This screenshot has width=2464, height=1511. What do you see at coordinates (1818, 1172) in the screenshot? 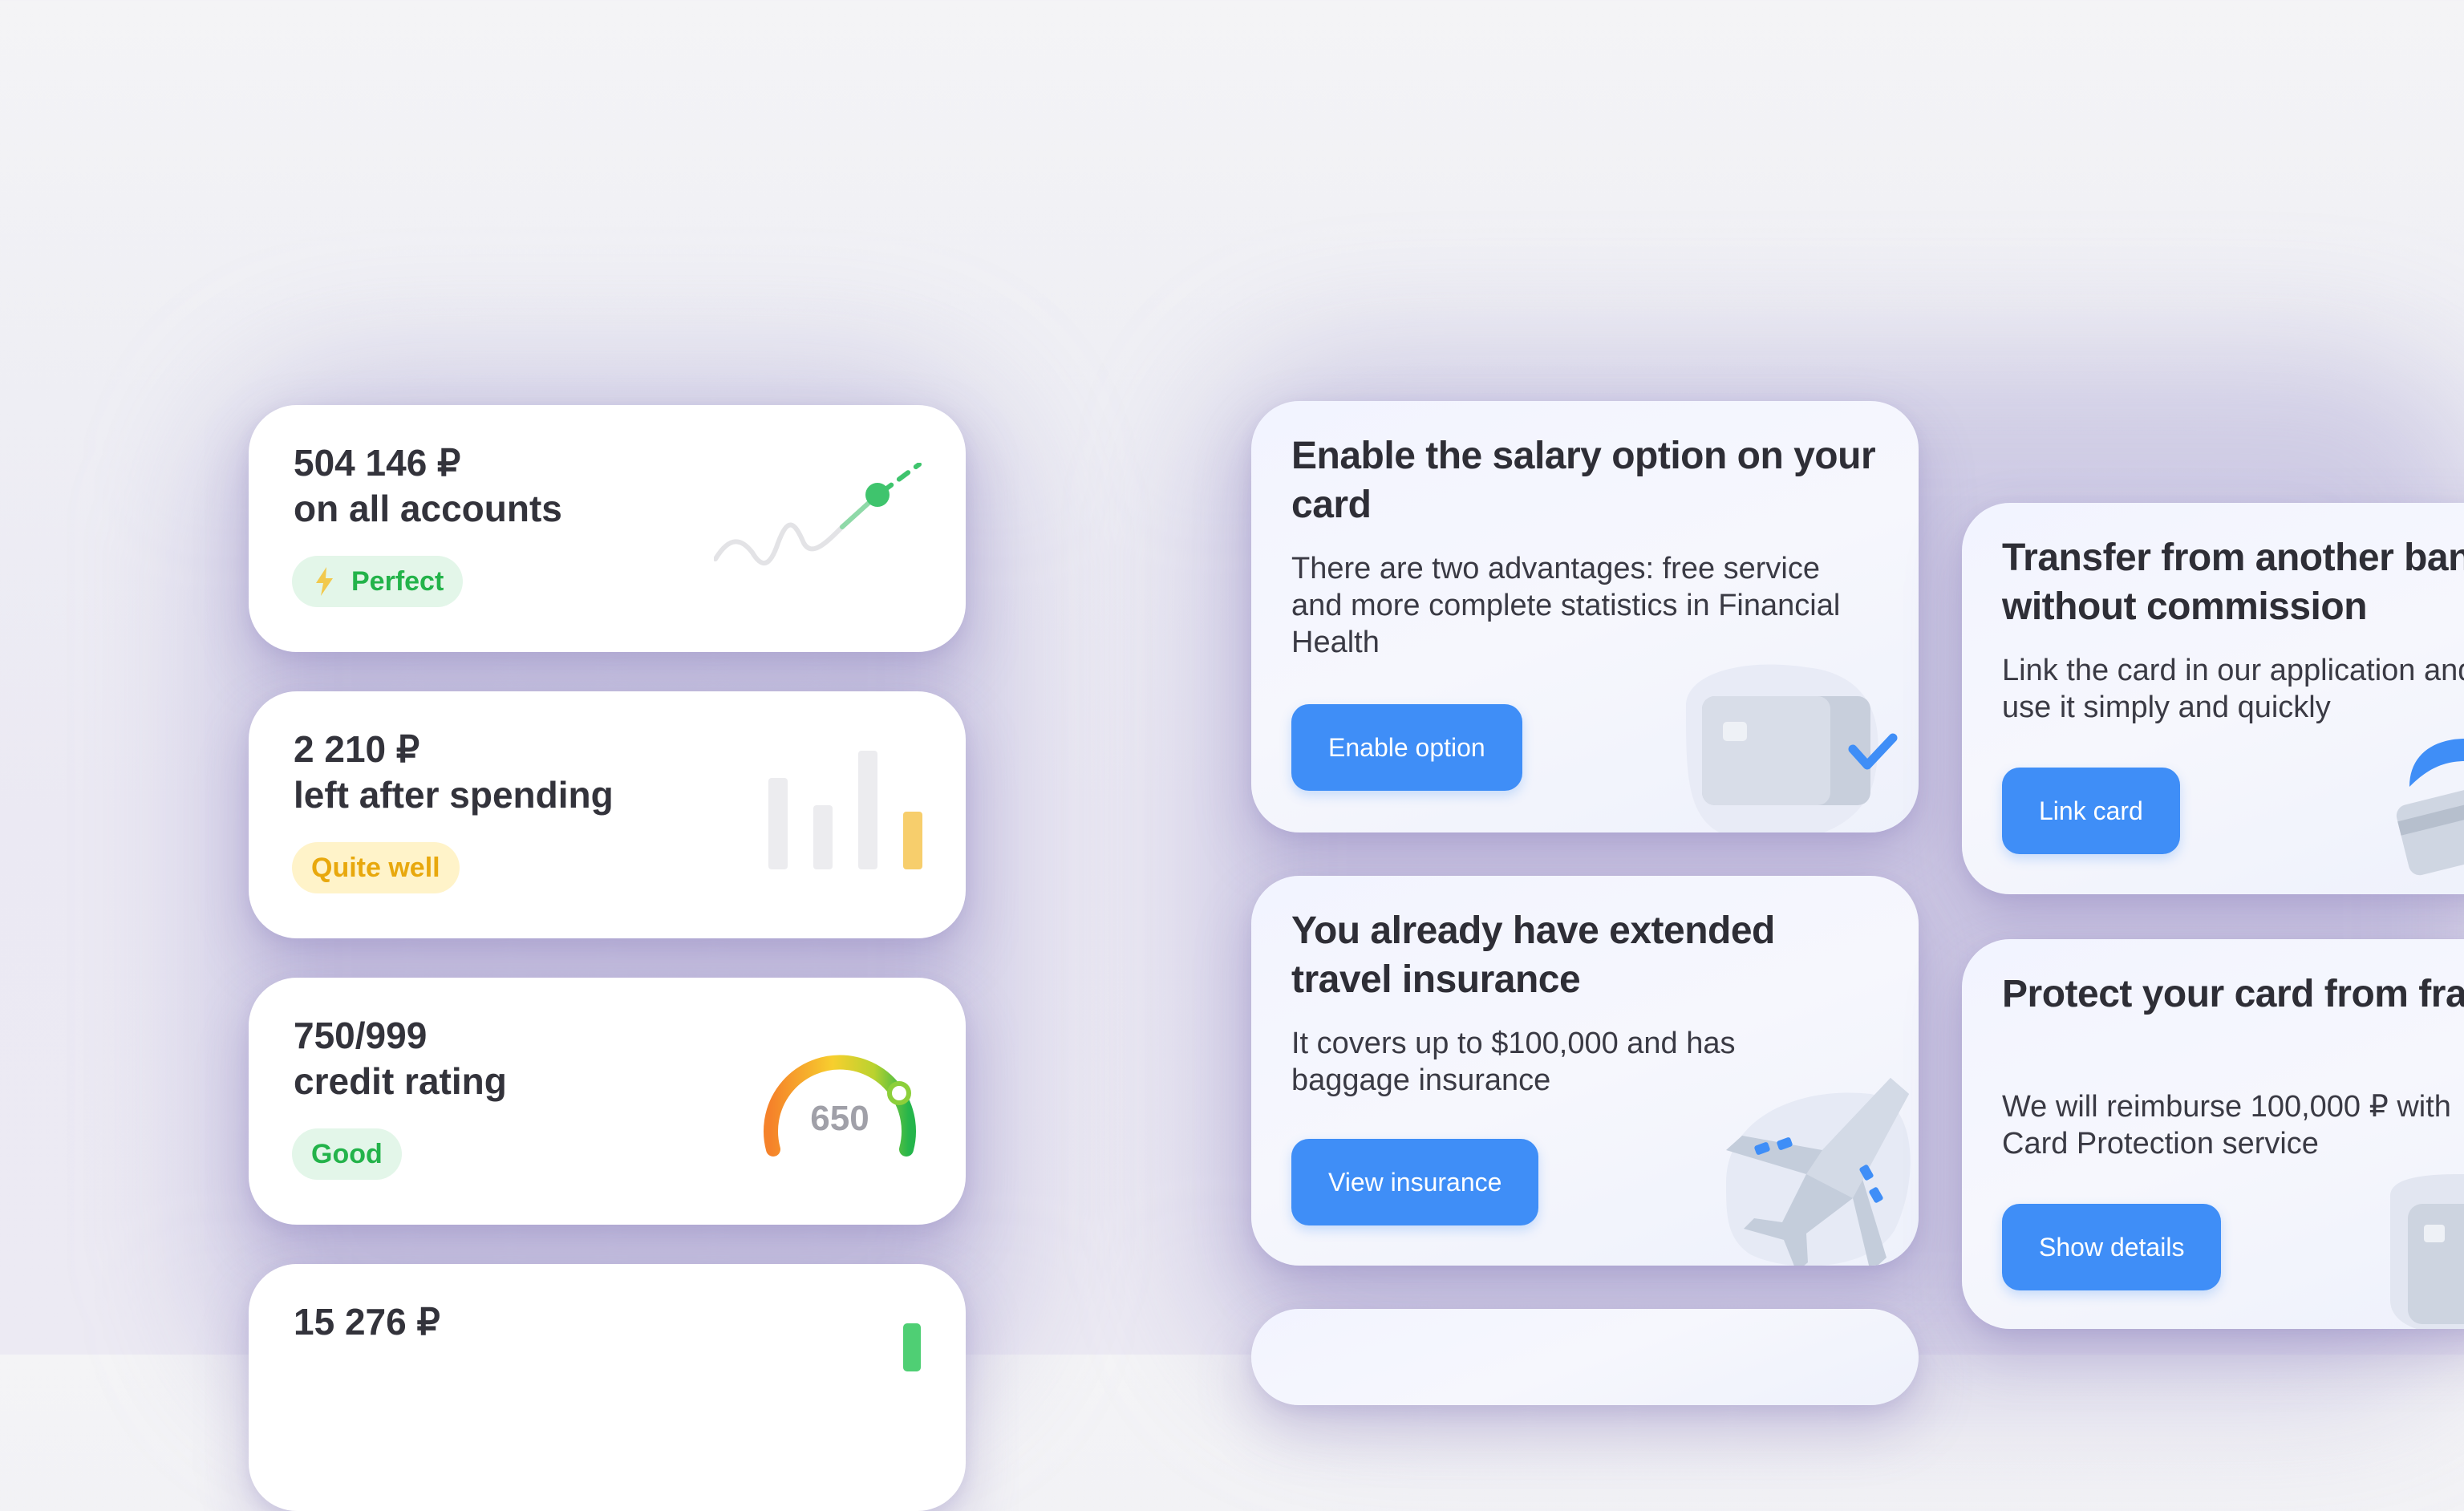
I see `airplane-icon` at bounding box center [1818, 1172].